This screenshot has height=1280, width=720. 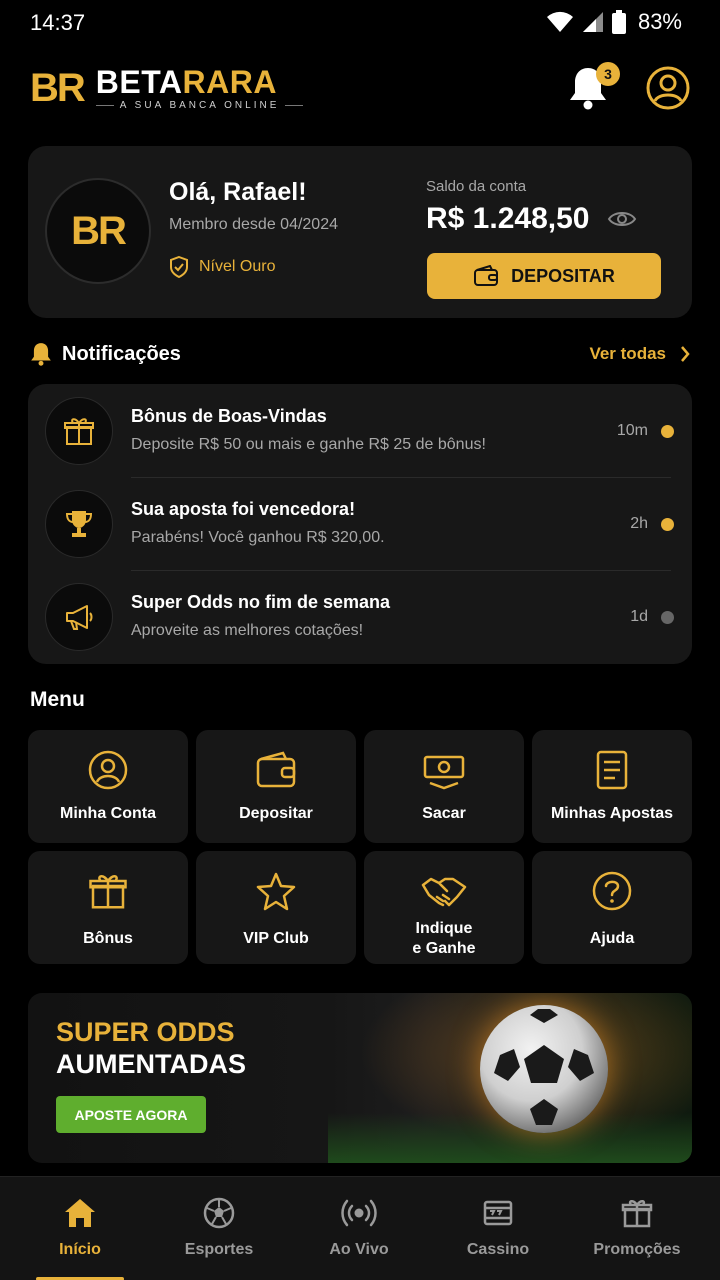 I want to click on menu-item-minha-conta: Minha Conta, so click(x=108, y=786).